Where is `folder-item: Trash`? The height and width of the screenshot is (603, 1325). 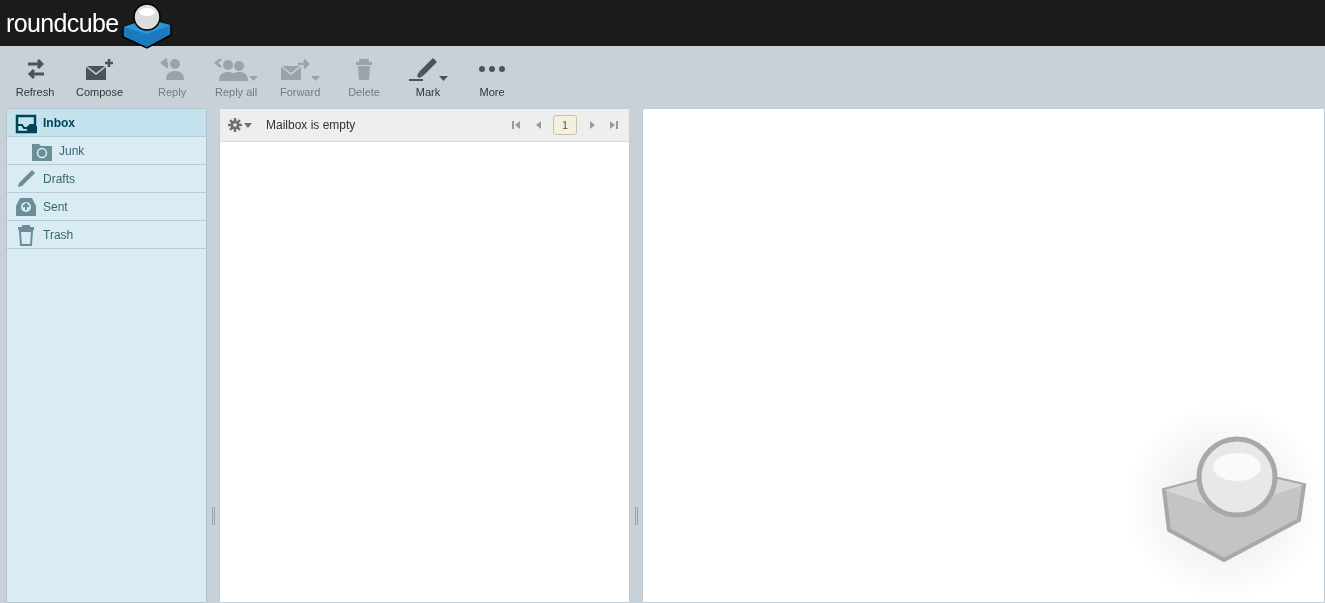
folder-item: Trash is located at coordinates (106, 235).